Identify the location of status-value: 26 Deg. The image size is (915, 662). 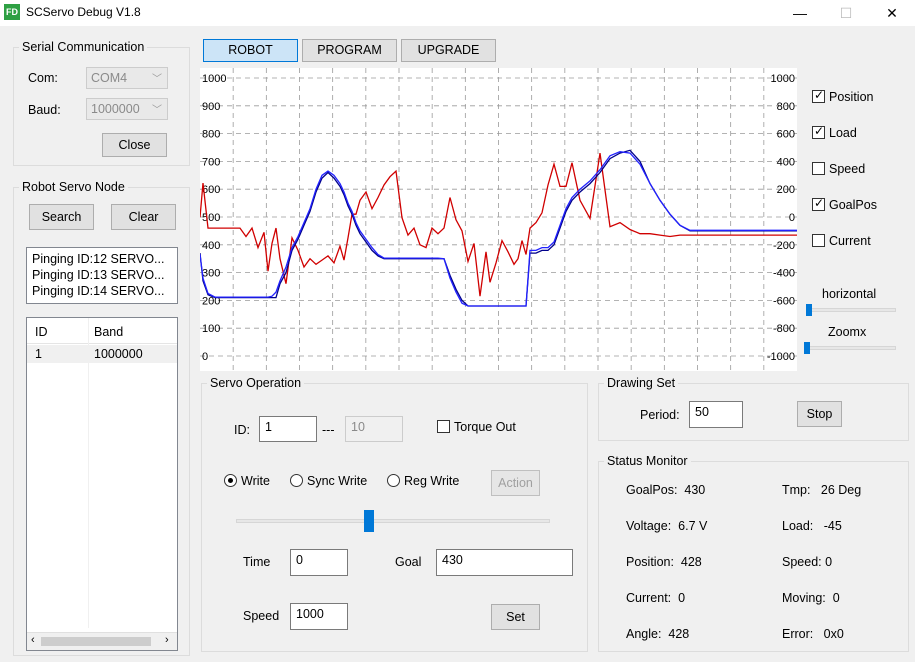
(841, 490).